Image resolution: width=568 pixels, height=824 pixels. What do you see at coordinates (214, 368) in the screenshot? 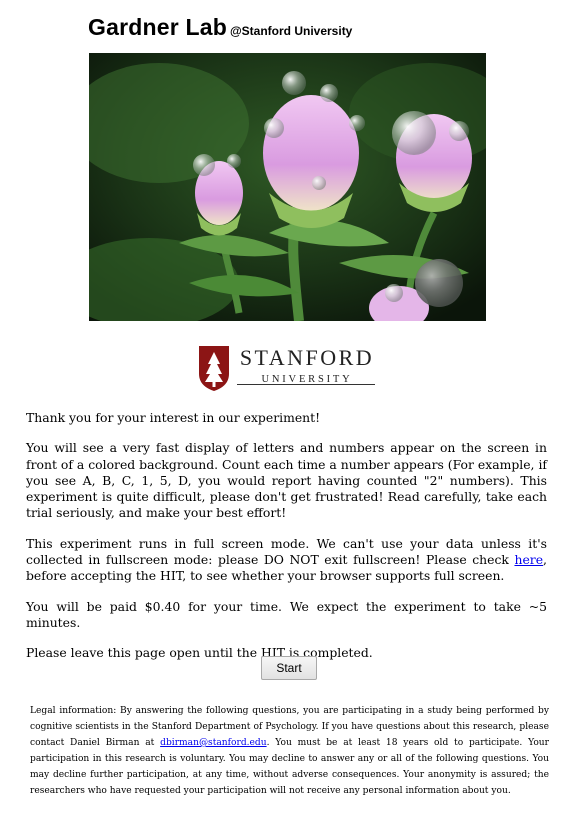
I see `stanford-shield-icon` at bounding box center [214, 368].